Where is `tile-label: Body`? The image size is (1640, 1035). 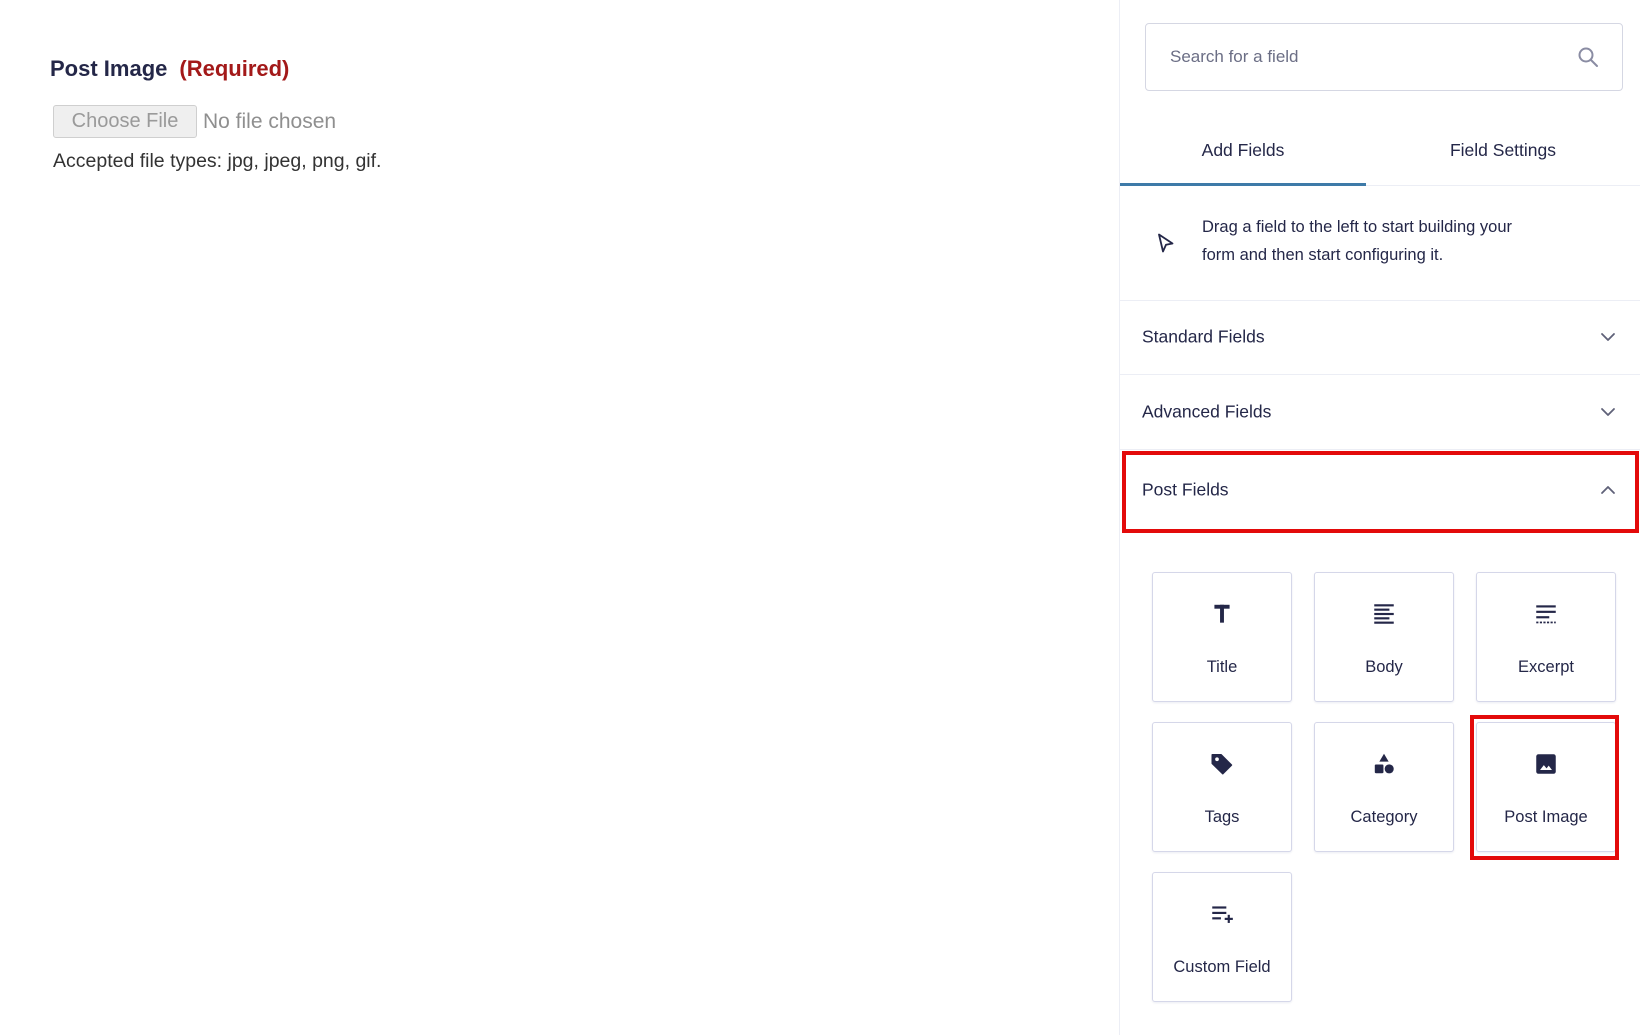 tile-label: Body is located at coordinates (1384, 667).